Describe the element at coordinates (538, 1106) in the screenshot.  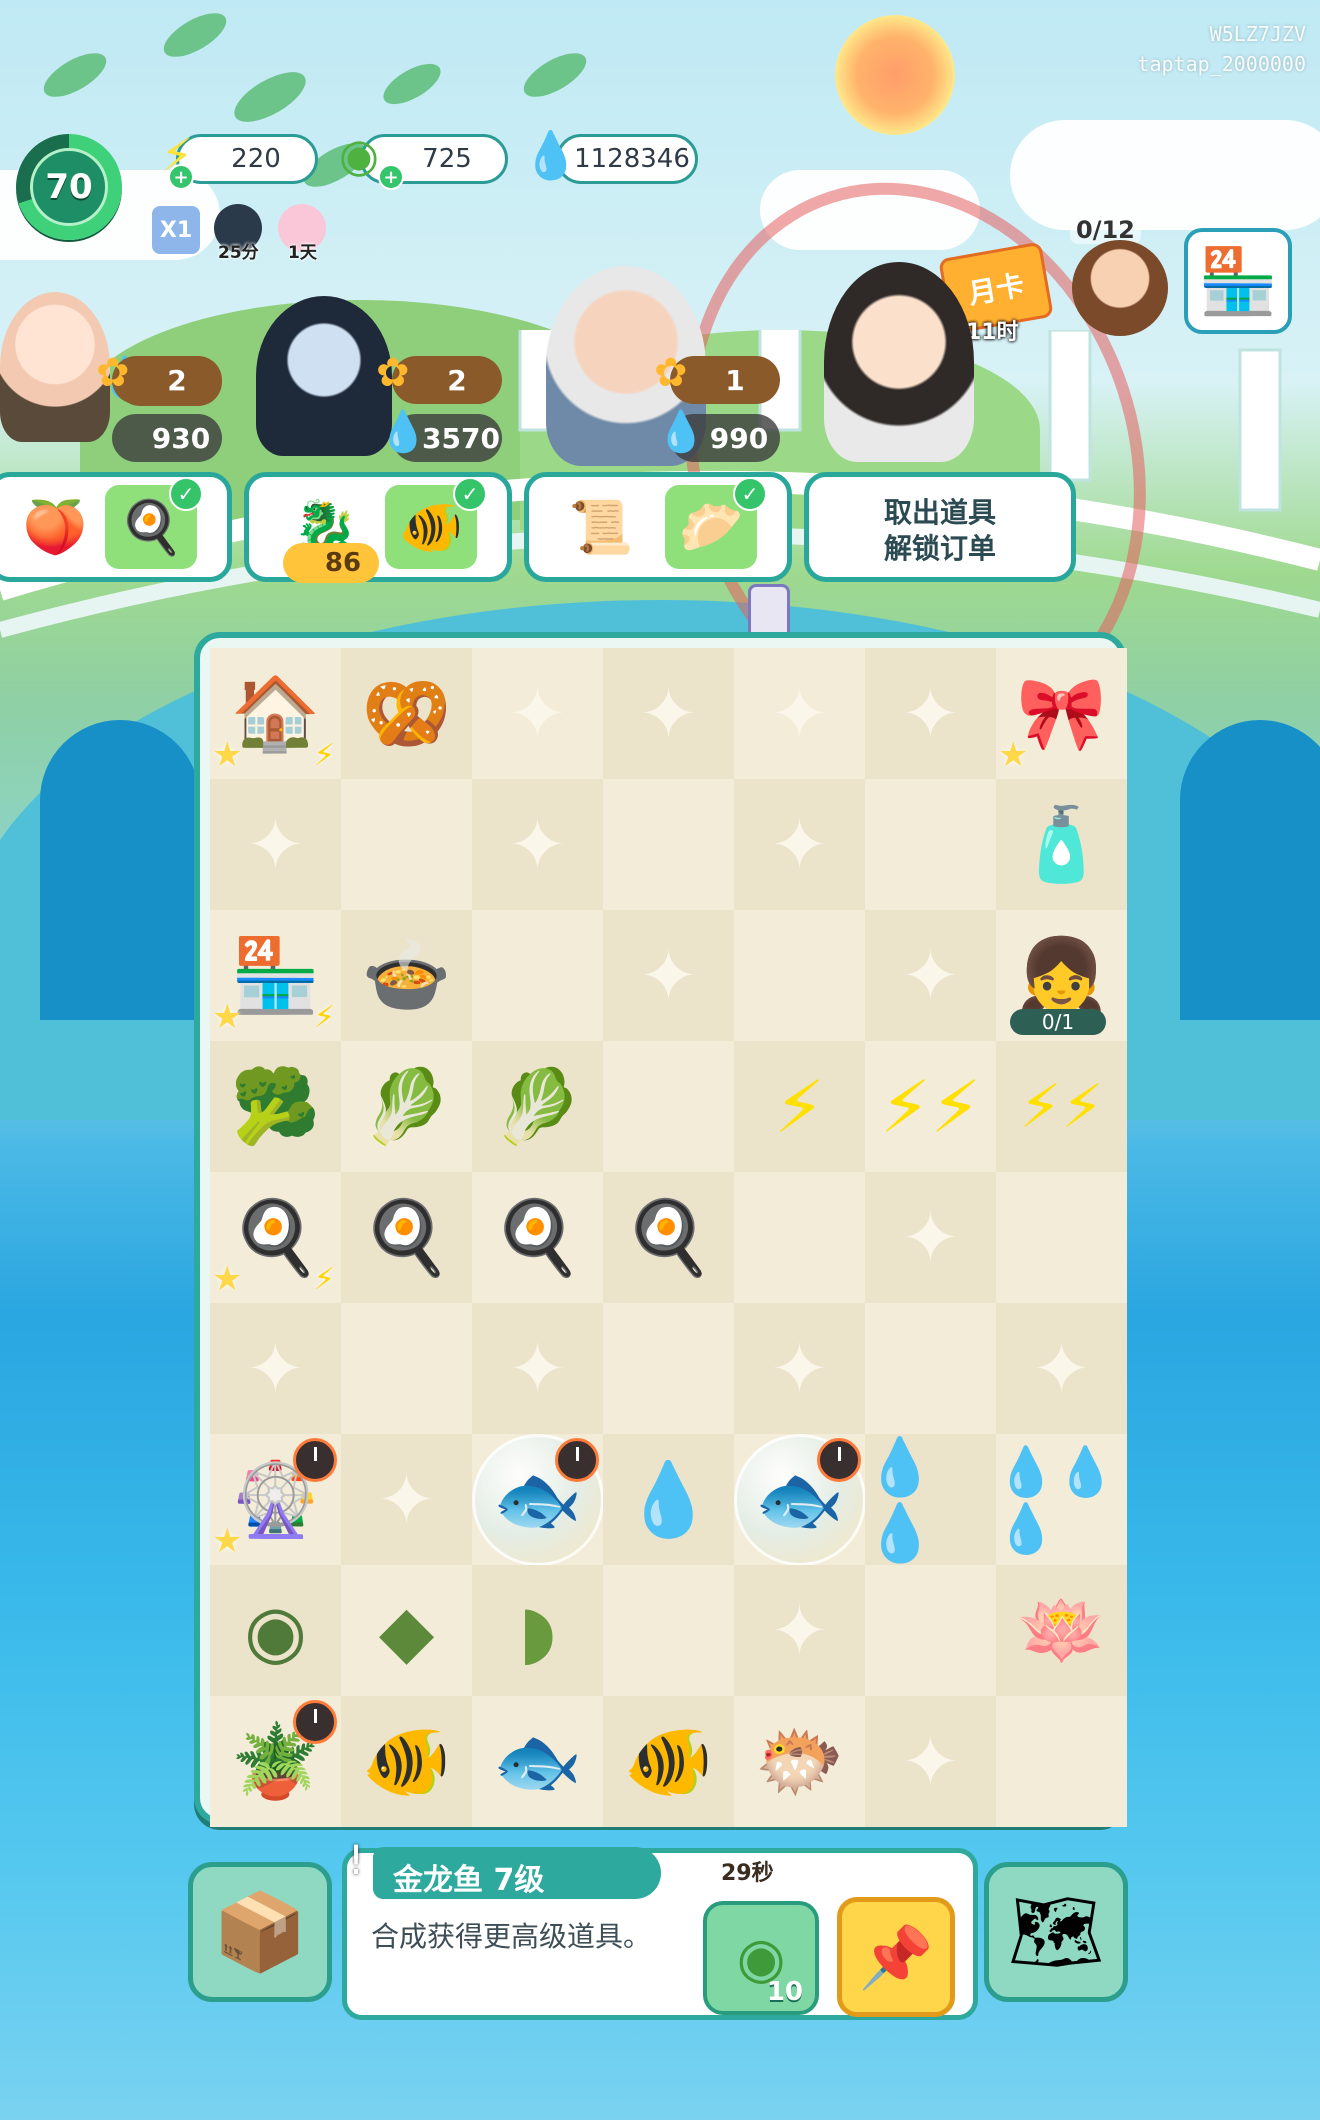
I see `lettuce-item: 🥬` at that location.